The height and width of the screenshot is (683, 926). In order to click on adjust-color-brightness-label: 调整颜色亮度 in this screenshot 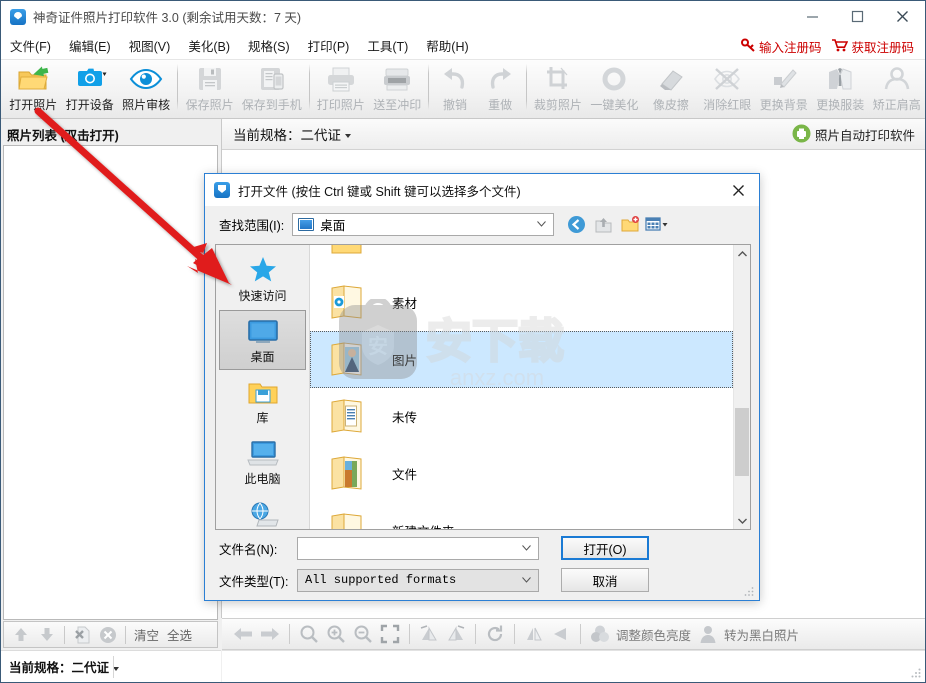, I will do `click(654, 634)`.